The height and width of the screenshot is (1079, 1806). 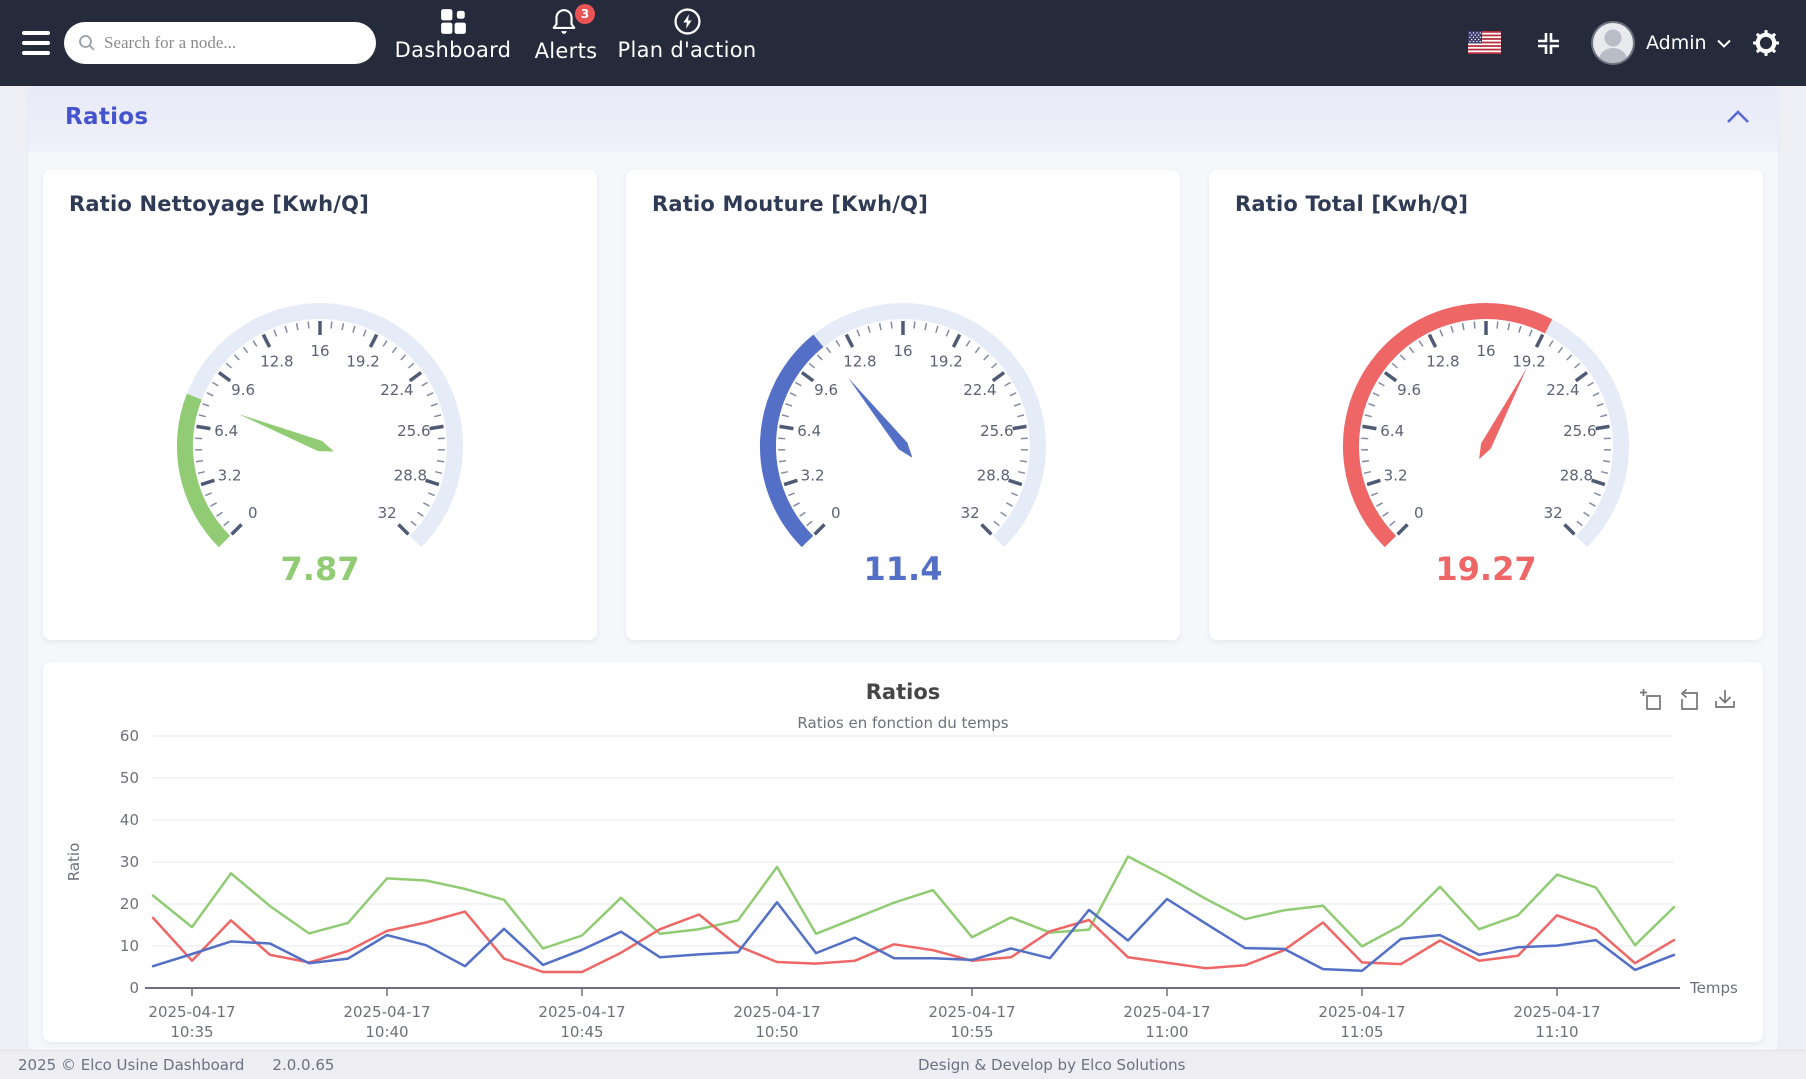 What do you see at coordinates (1723, 43) in the screenshot?
I see `chevron-down-icon` at bounding box center [1723, 43].